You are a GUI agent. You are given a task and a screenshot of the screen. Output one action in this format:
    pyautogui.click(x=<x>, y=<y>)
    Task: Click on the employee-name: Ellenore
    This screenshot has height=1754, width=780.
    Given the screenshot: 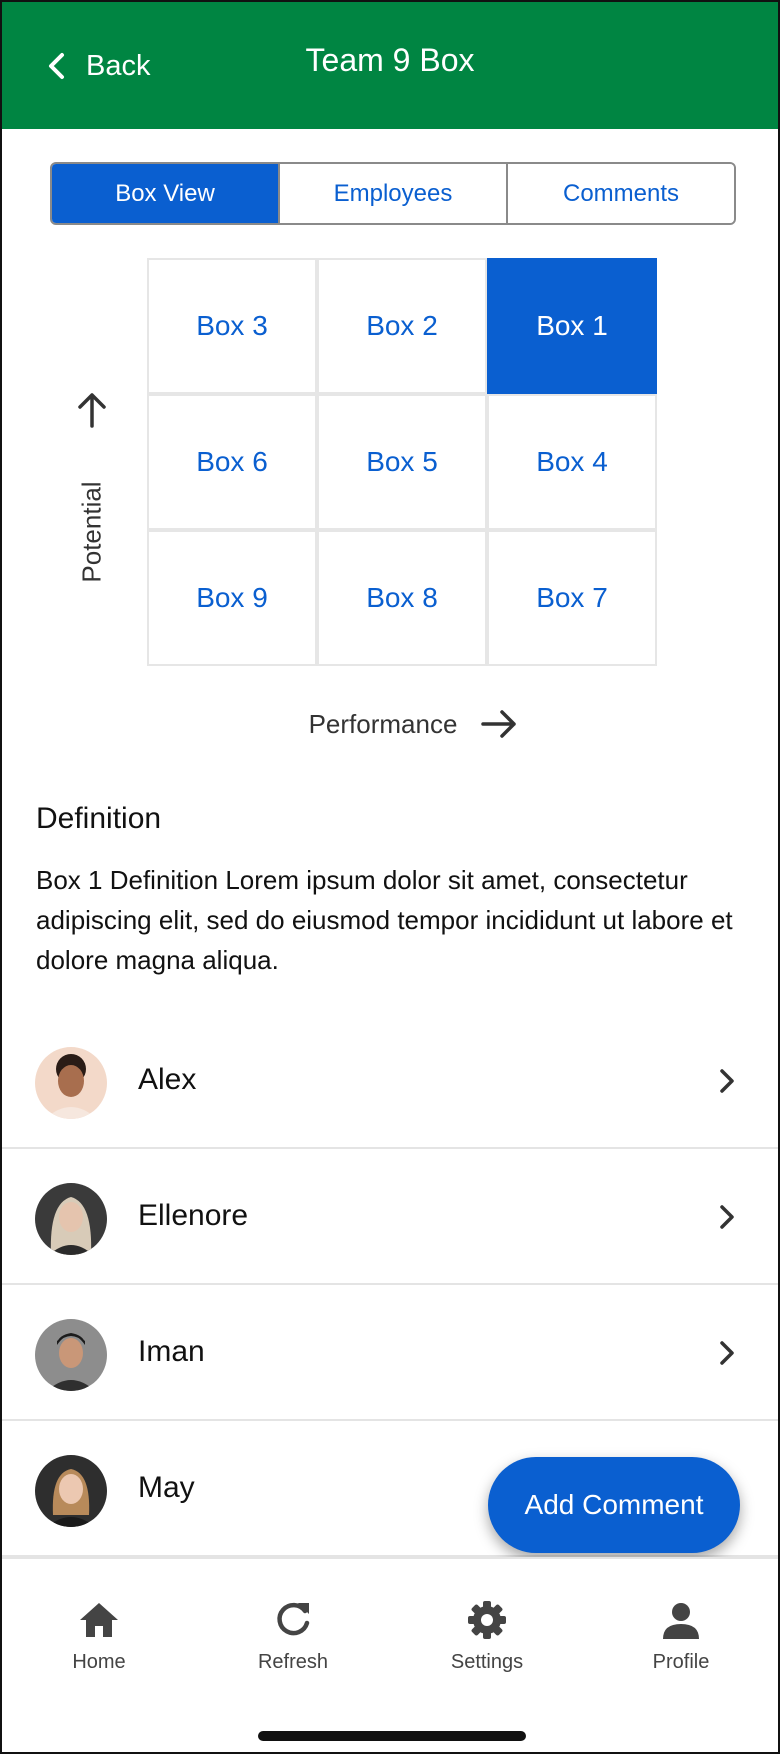 What is the action you would take?
    pyautogui.click(x=193, y=1215)
    